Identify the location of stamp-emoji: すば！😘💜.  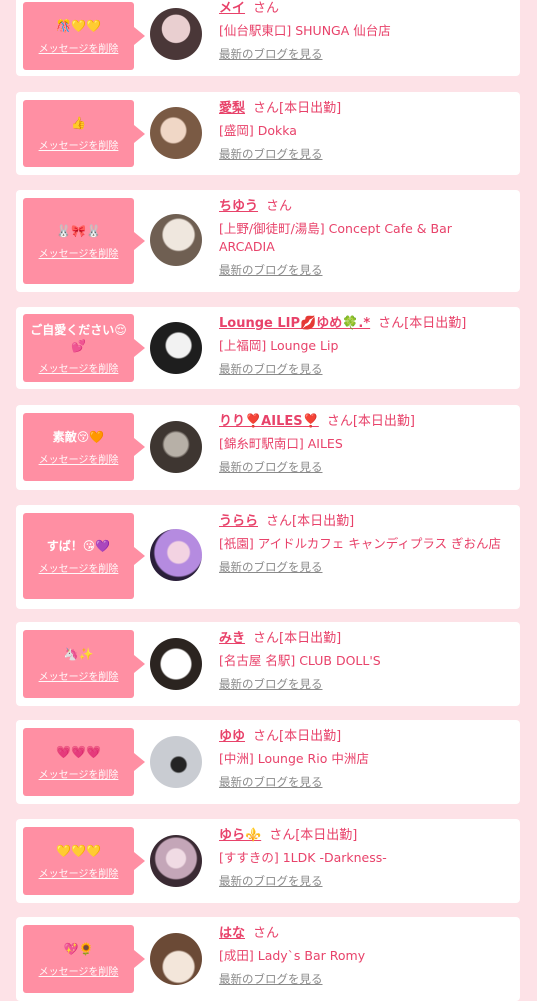
(78, 545).